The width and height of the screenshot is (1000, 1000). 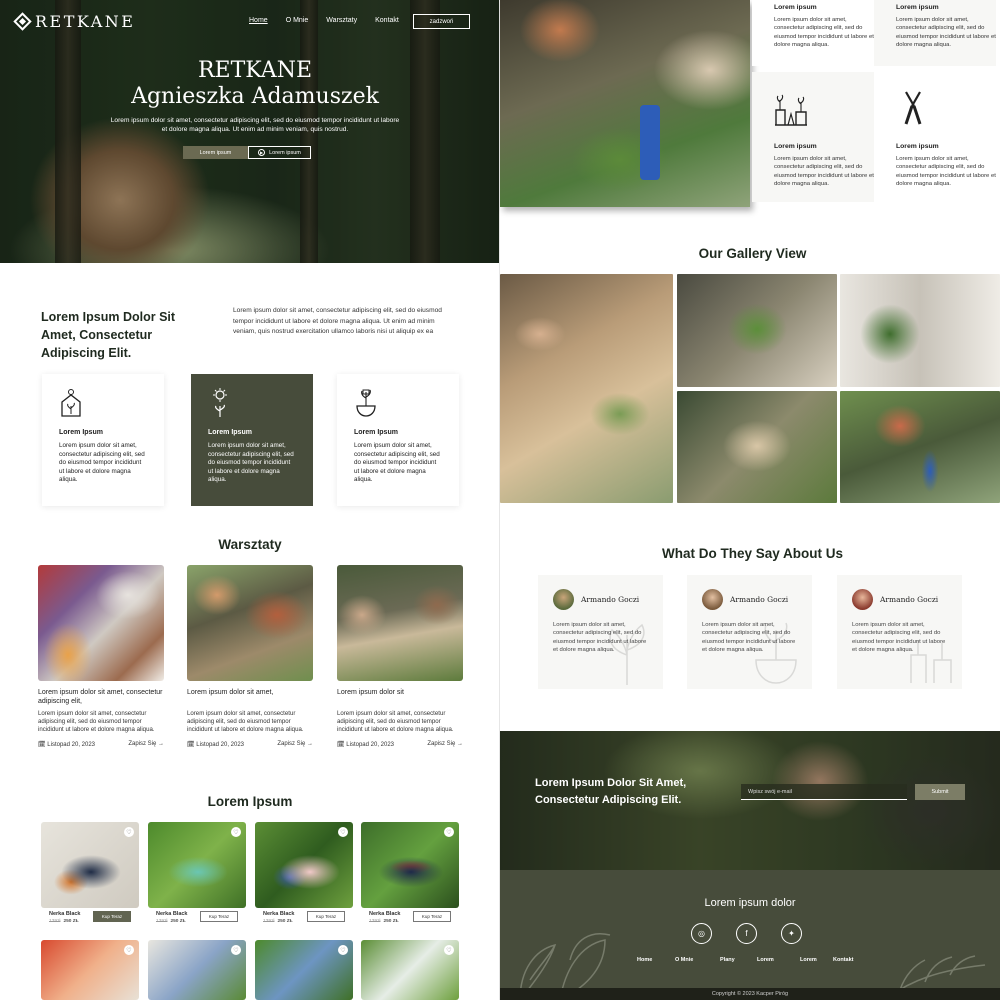 I want to click on monstera-leaf-icon, so click(x=565, y=966).